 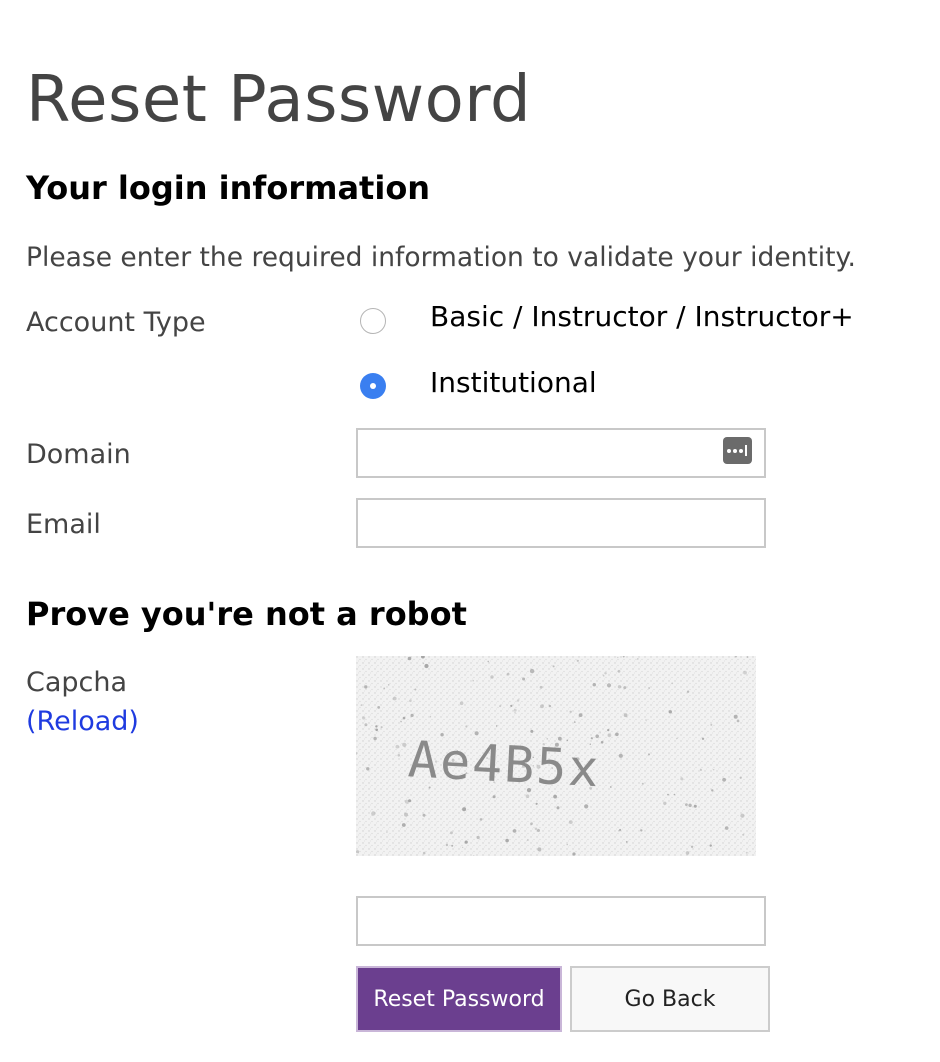 I want to click on captcha-text: Ae4B5x, so click(x=504, y=764).